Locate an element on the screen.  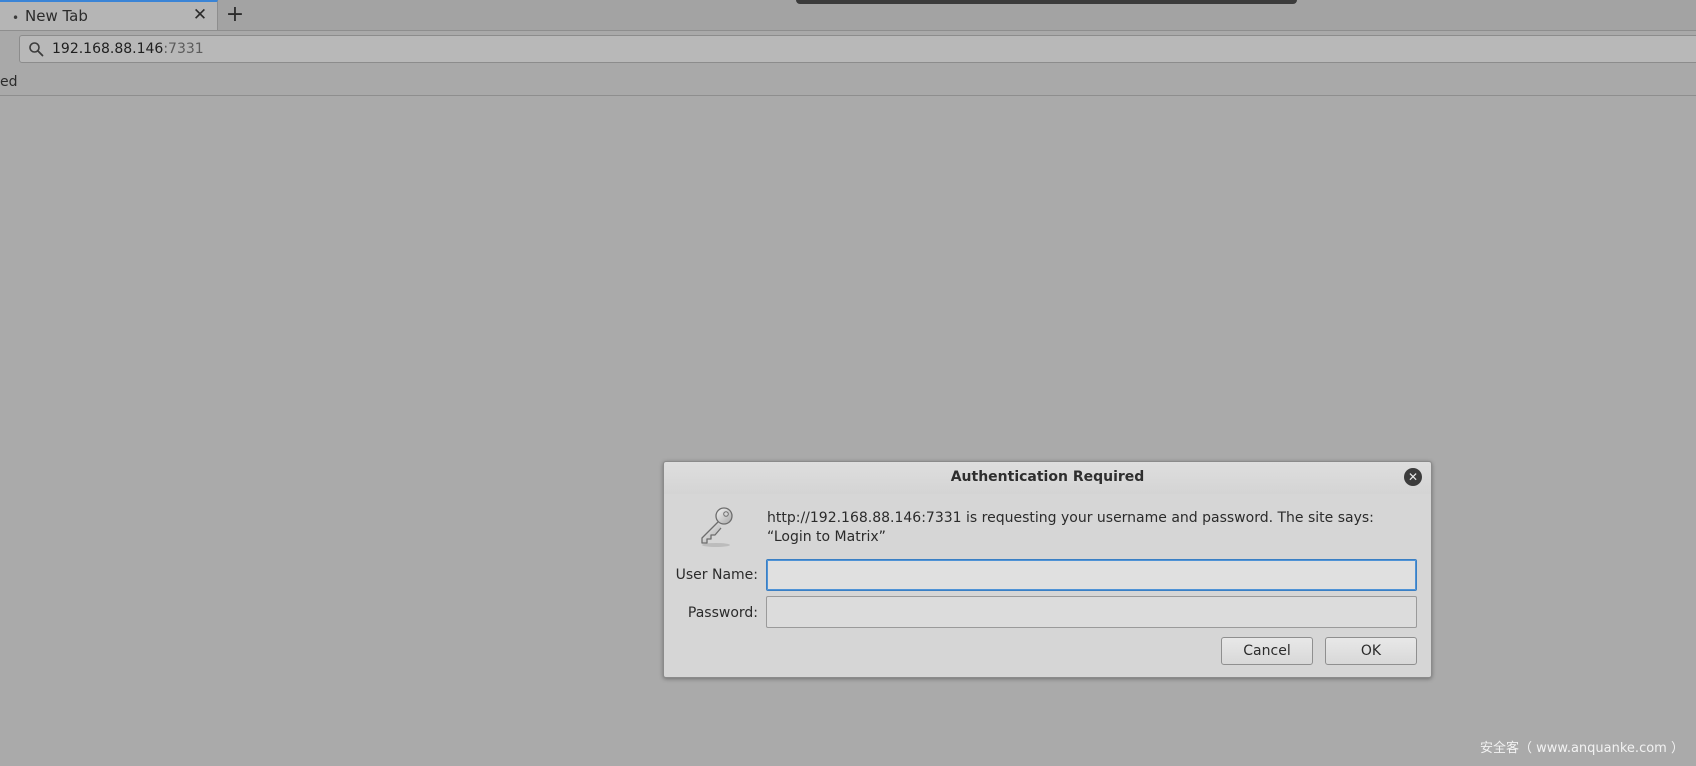
username-field is located at coordinates (1091, 575).